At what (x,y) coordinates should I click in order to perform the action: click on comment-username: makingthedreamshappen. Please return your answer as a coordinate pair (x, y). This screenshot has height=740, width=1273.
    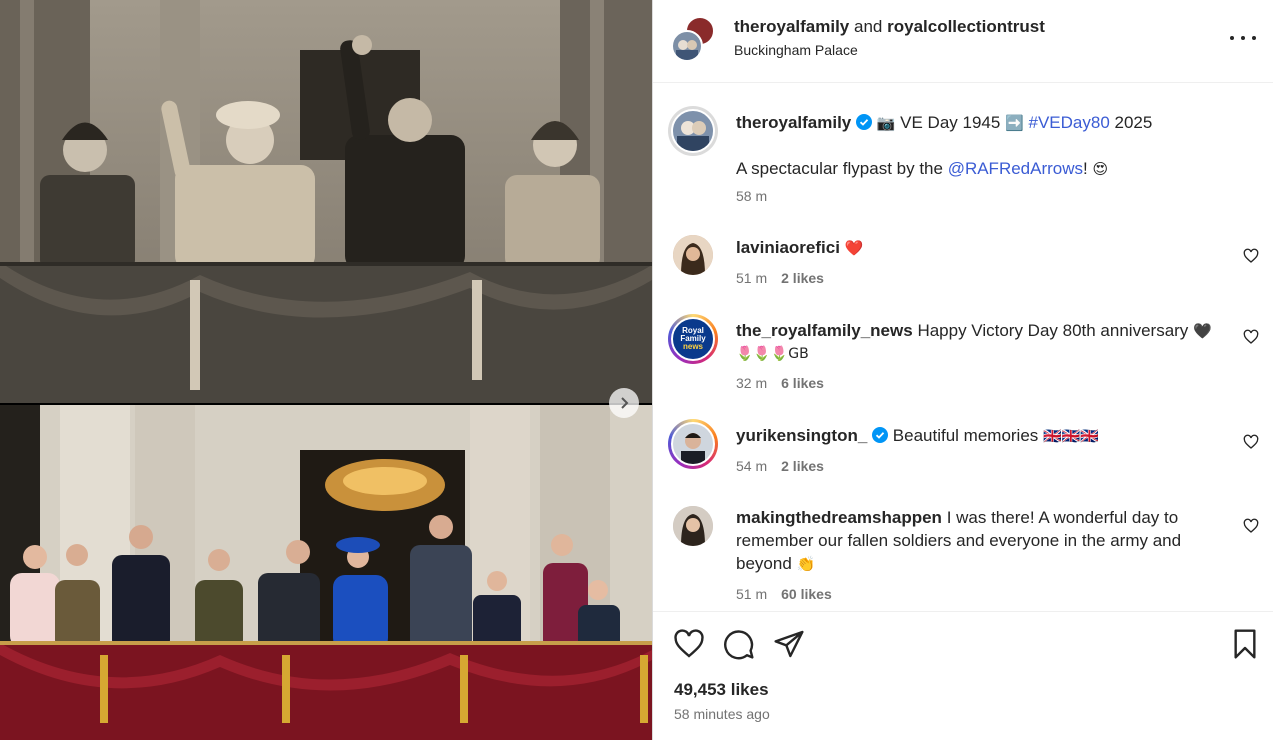
    Looking at the image, I should click on (839, 517).